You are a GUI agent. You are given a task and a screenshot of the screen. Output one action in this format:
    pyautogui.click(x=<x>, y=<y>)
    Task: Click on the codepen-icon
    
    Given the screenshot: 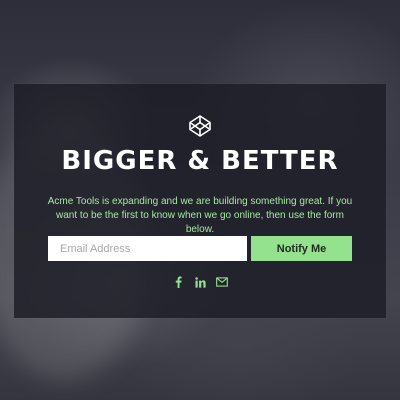 What is the action you would take?
    pyautogui.click(x=200, y=126)
    